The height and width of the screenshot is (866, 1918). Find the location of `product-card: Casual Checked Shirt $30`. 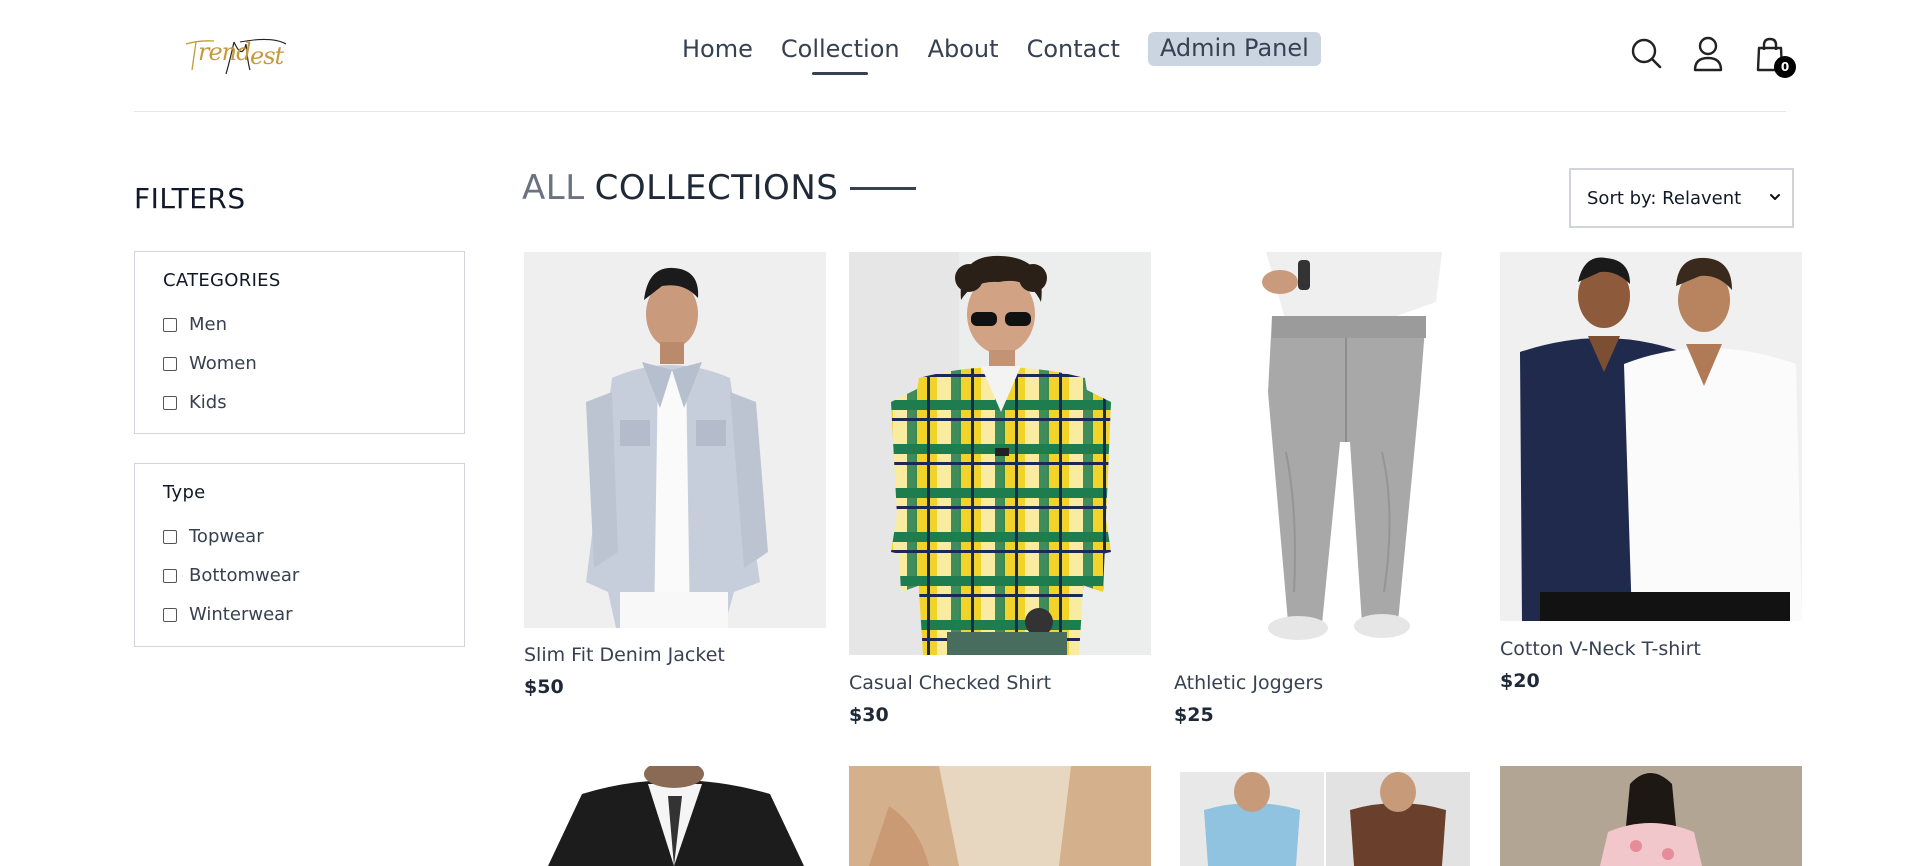

product-card: Casual Checked Shirt $30 is located at coordinates (1000, 492).